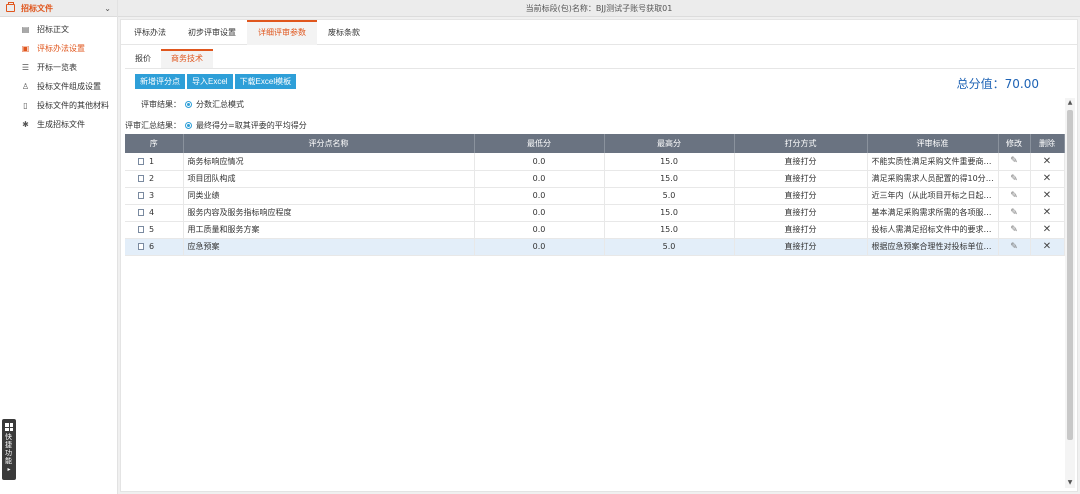  I want to click on col-header-max: 最高分, so click(669, 143).